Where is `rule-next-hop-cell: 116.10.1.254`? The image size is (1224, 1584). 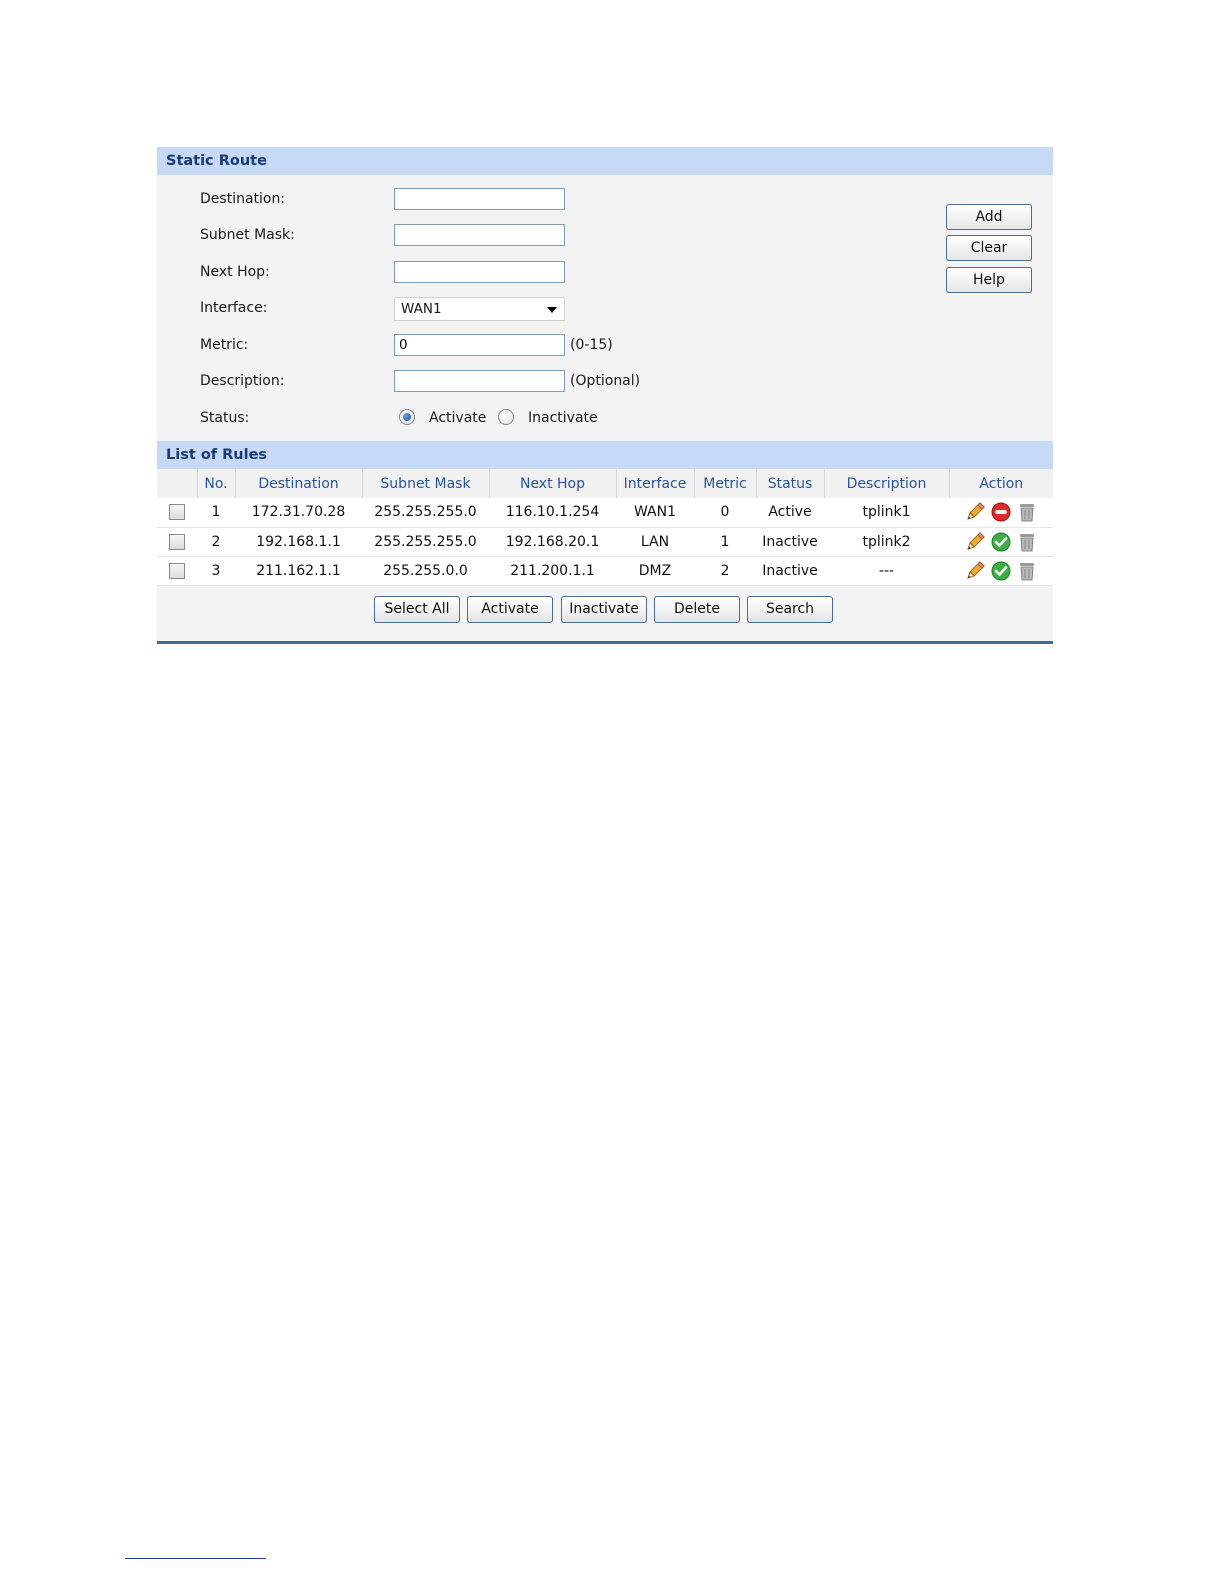
rule-next-hop-cell: 116.10.1.254 is located at coordinates (552, 513).